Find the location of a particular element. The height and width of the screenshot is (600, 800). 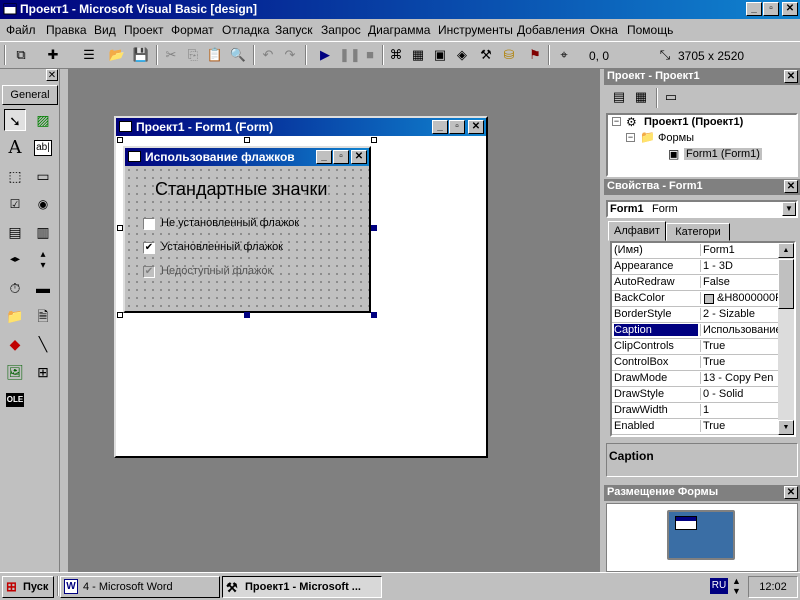

object-selector: Form1 Form ▼ is located at coordinates (702, 209).